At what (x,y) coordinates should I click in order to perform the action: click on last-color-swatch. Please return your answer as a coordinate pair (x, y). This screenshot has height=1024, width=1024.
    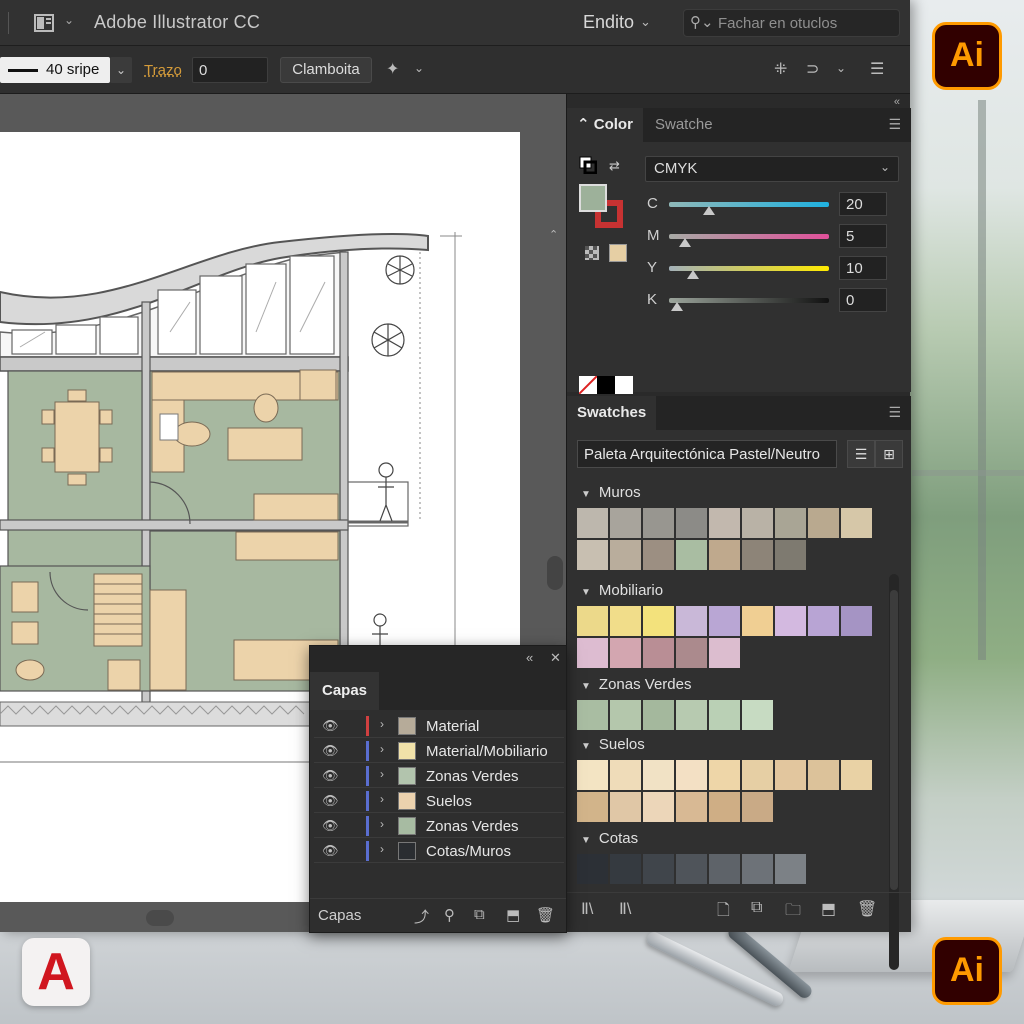
    Looking at the image, I should click on (618, 253).